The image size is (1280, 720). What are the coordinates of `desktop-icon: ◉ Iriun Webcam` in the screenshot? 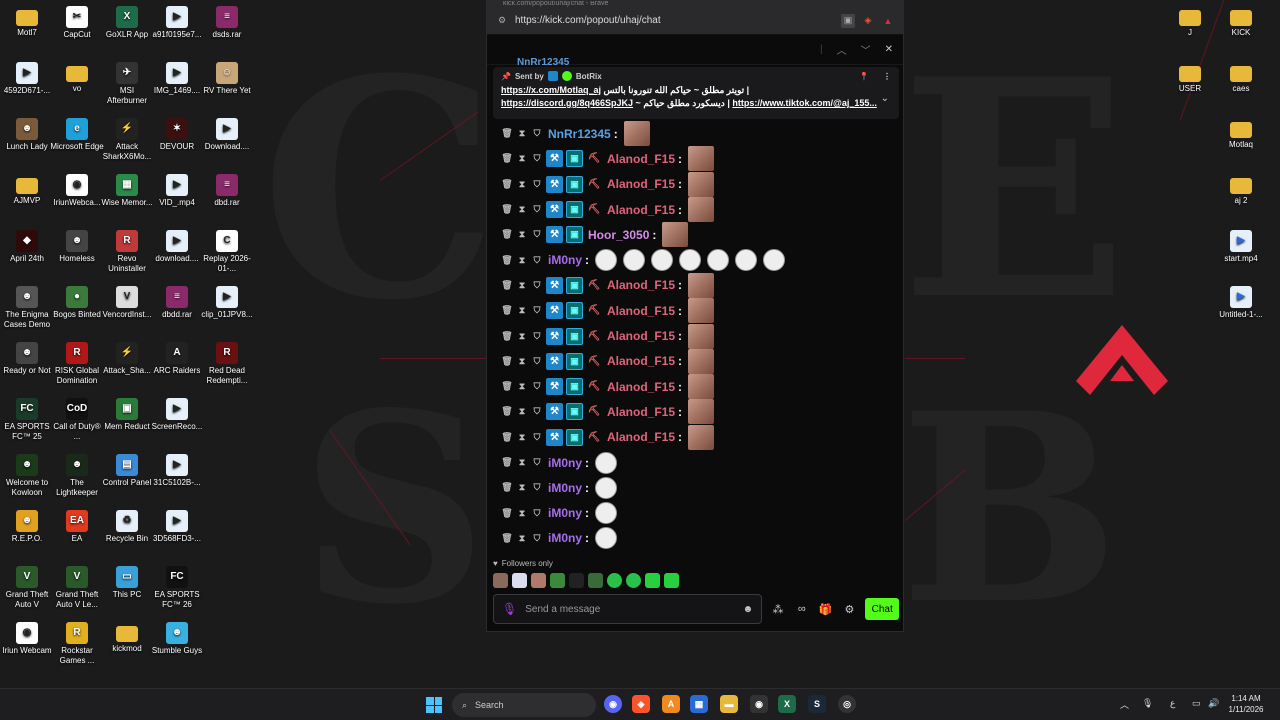 It's located at (27, 639).